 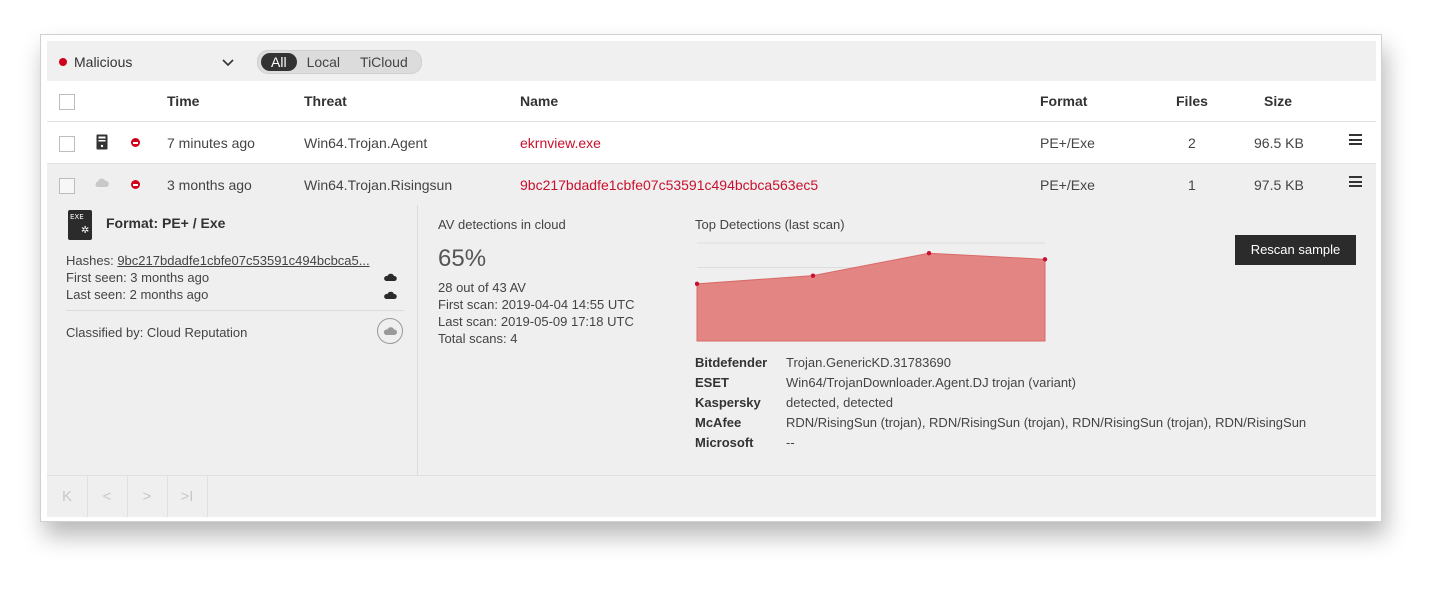 What do you see at coordinates (711, 101) in the screenshot?
I see `table-header: Time Threat Name Format Files Size` at bounding box center [711, 101].